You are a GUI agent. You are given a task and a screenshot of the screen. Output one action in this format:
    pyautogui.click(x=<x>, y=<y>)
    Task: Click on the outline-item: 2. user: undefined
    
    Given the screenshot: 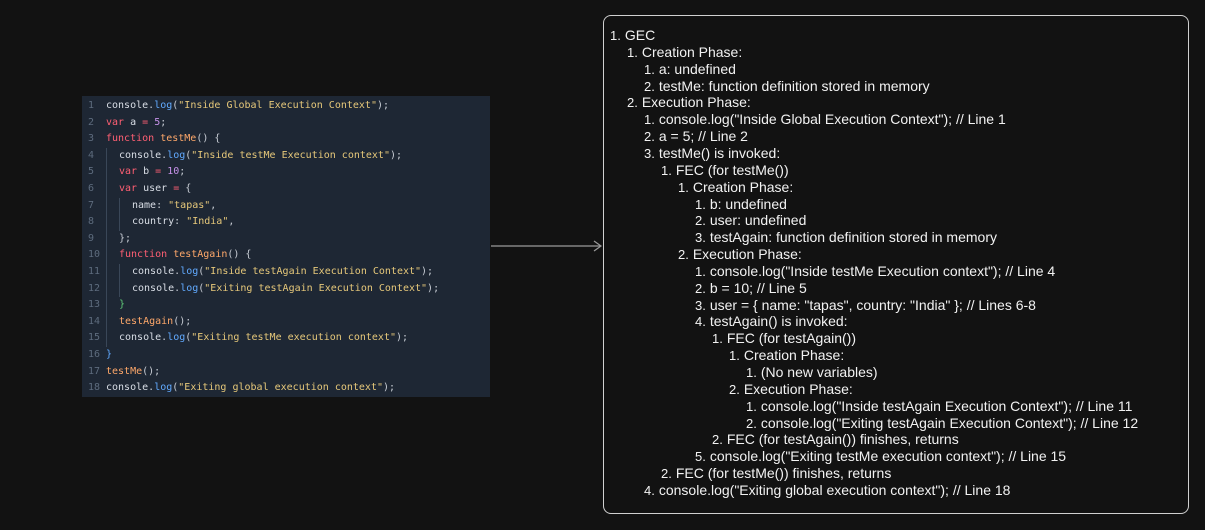 What is the action you would take?
    pyautogui.click(x=750, y=220)
    